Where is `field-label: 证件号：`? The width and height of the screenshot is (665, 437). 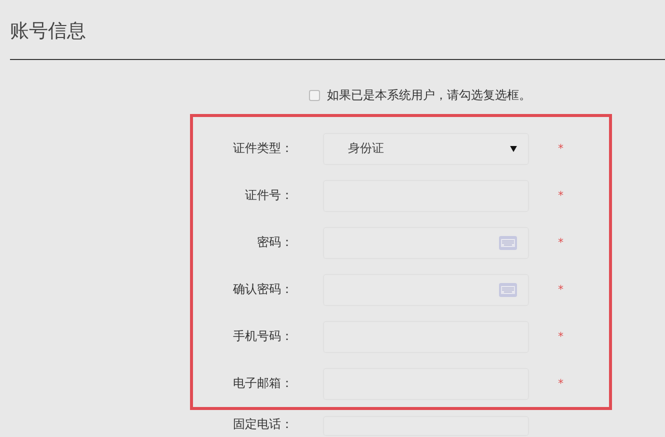
field-label: 证件号： is located at coordinates (268, 195).